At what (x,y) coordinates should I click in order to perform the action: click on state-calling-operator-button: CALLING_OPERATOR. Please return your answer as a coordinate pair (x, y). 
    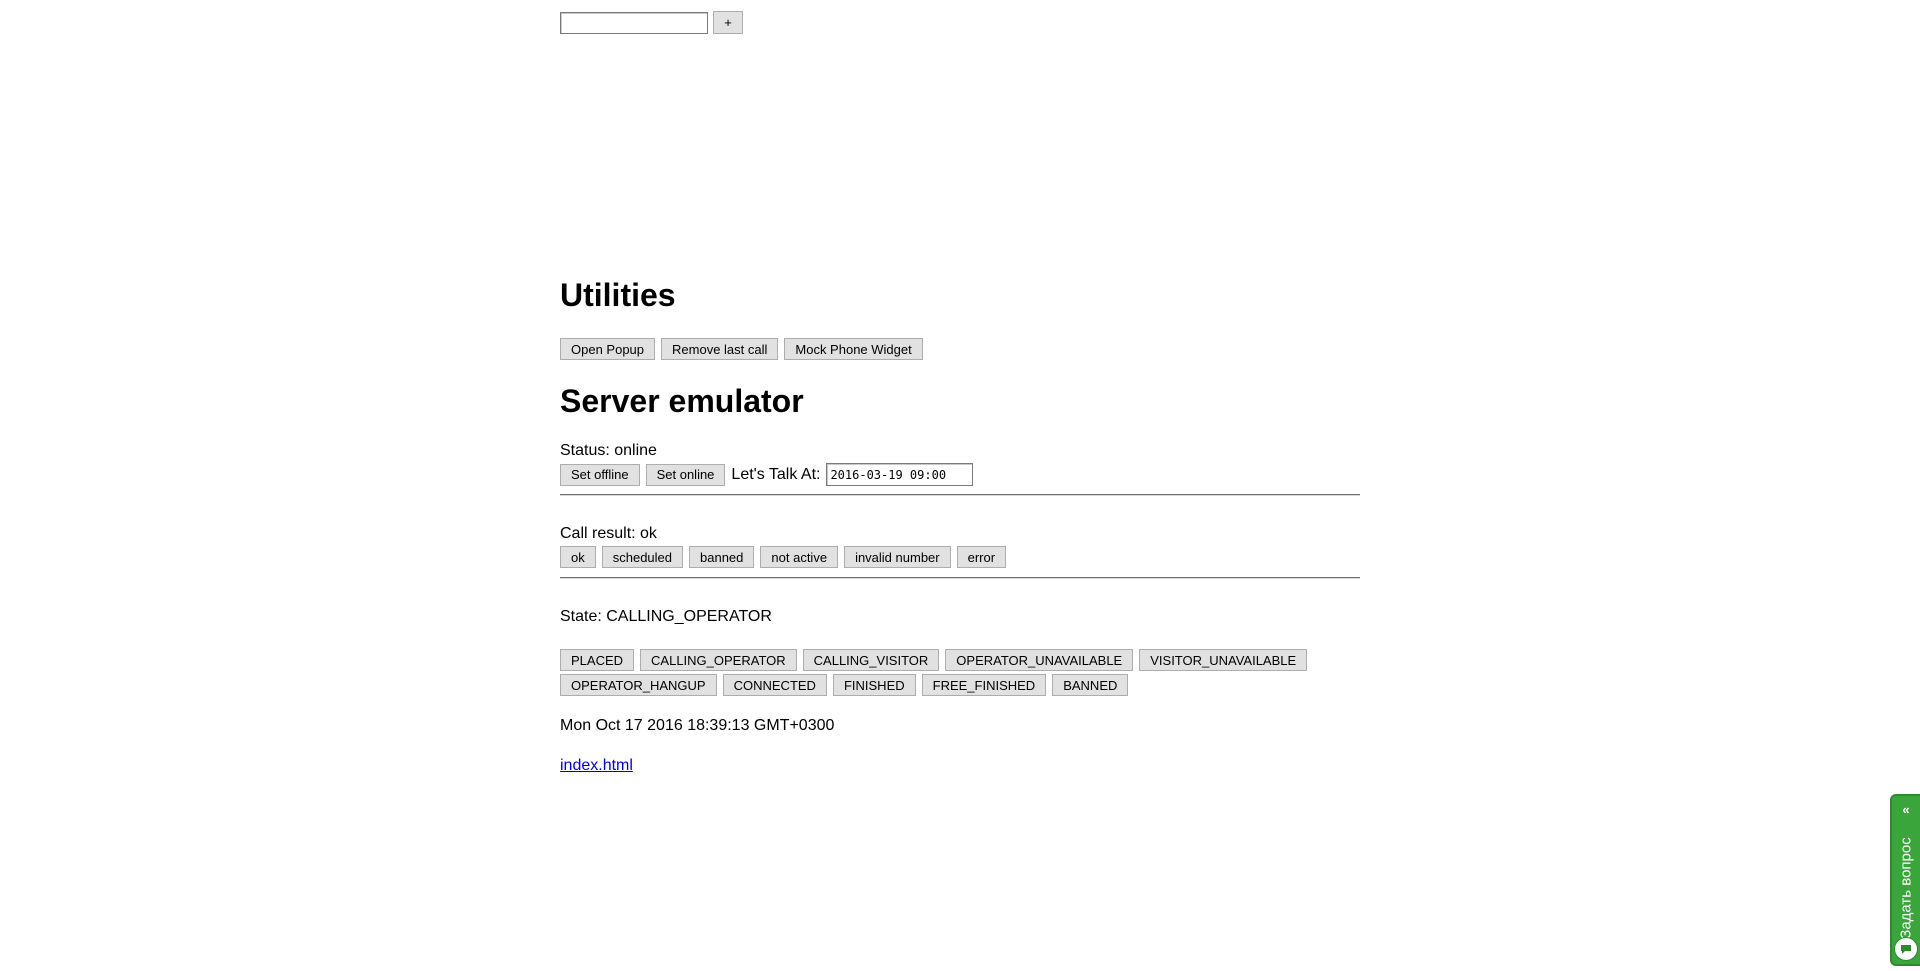
    Looking at the image, I should click on (718, 660).